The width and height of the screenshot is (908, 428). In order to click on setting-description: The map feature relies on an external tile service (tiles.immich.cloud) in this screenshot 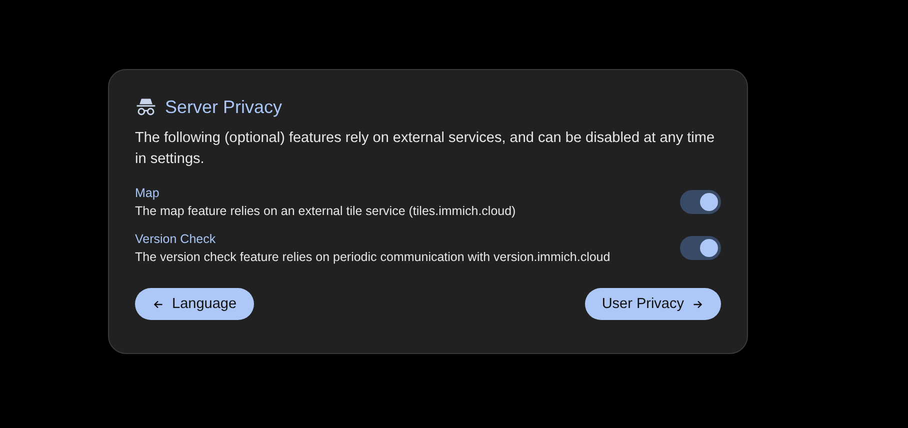, I will do `click(325, 211)`.